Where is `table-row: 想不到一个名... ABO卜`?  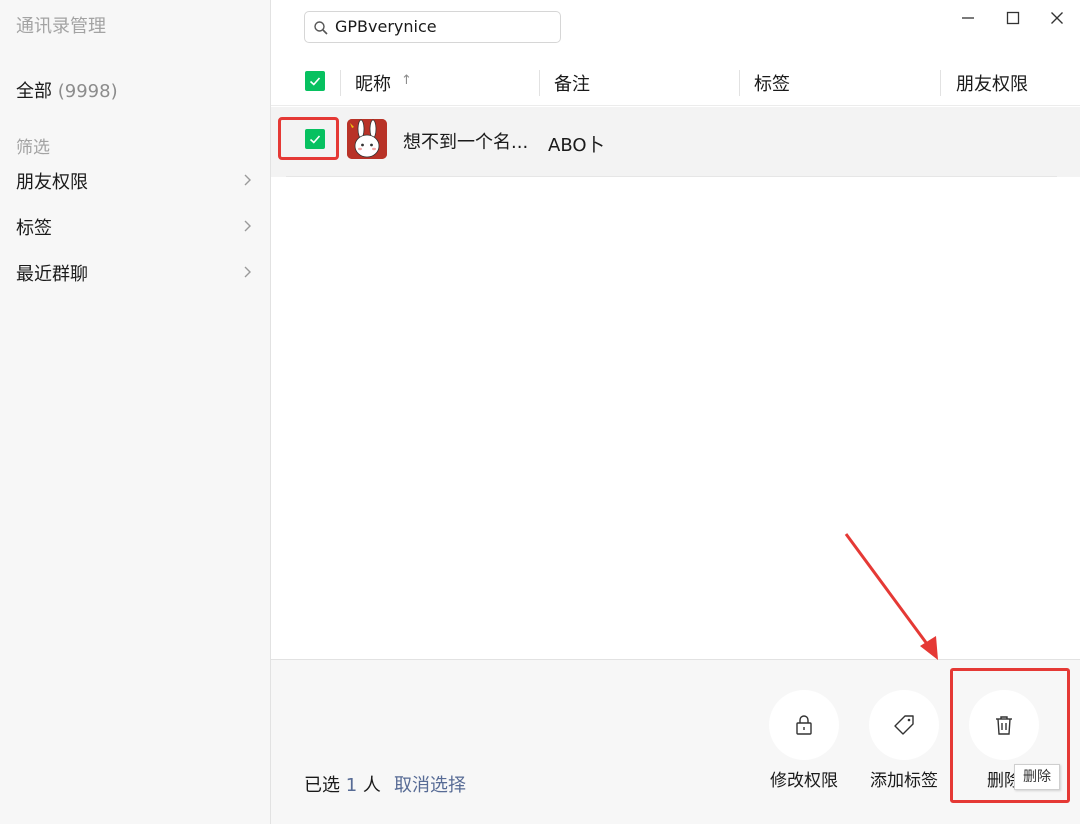
table-row: 想不到一个名... ABO卜 is located at coordinates (675, 142).